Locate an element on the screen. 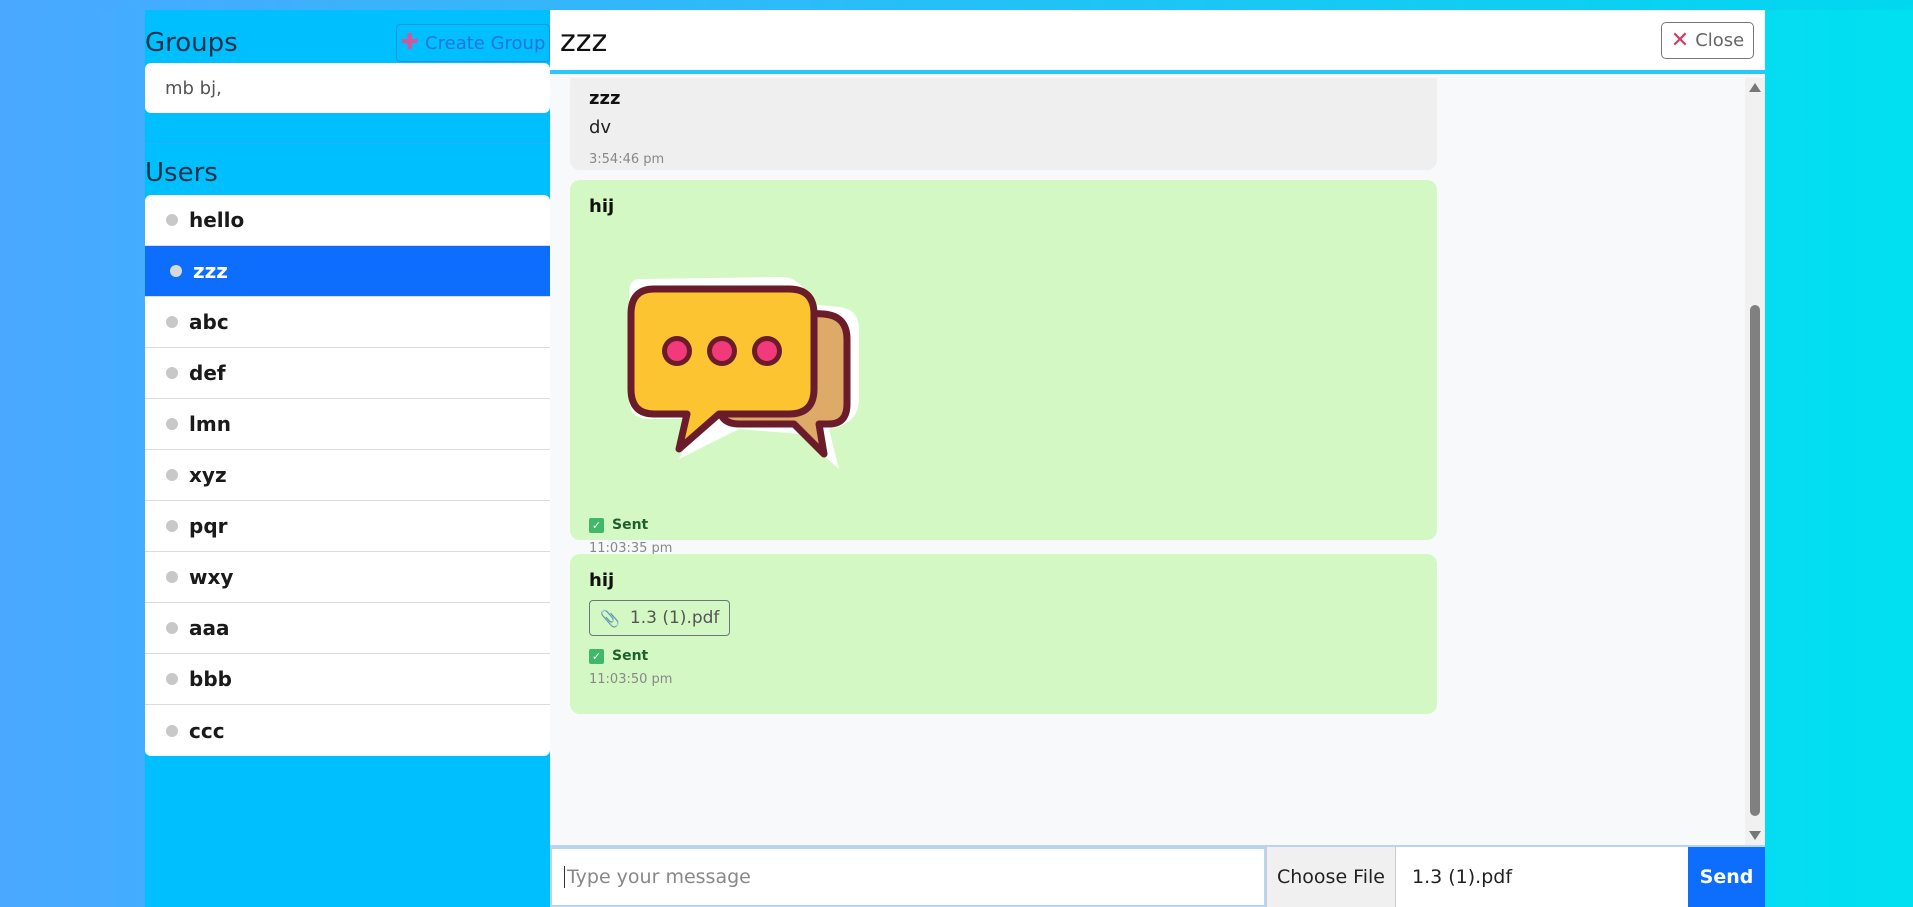  user-name: abc is located at coordinates (209, 322).